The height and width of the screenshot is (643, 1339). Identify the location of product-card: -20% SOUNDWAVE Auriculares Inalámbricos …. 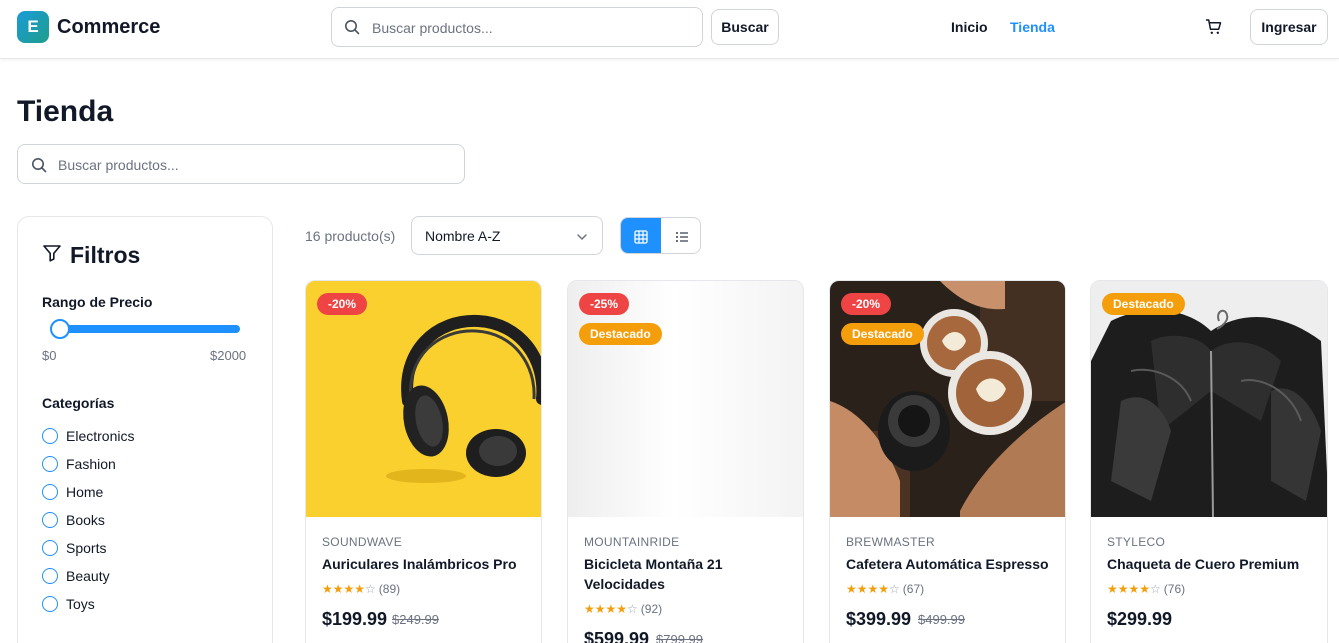
(423, 461).